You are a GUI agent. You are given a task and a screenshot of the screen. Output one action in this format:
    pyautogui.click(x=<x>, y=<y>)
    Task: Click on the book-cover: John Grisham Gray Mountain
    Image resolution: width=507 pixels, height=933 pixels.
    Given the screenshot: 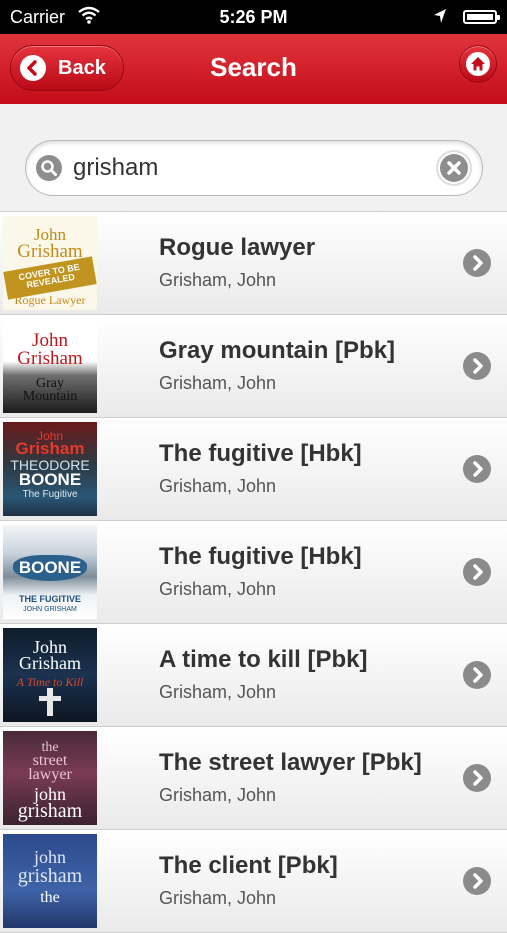 What is the action you would take?
    pyautogui.click(x=50, y=366)
    